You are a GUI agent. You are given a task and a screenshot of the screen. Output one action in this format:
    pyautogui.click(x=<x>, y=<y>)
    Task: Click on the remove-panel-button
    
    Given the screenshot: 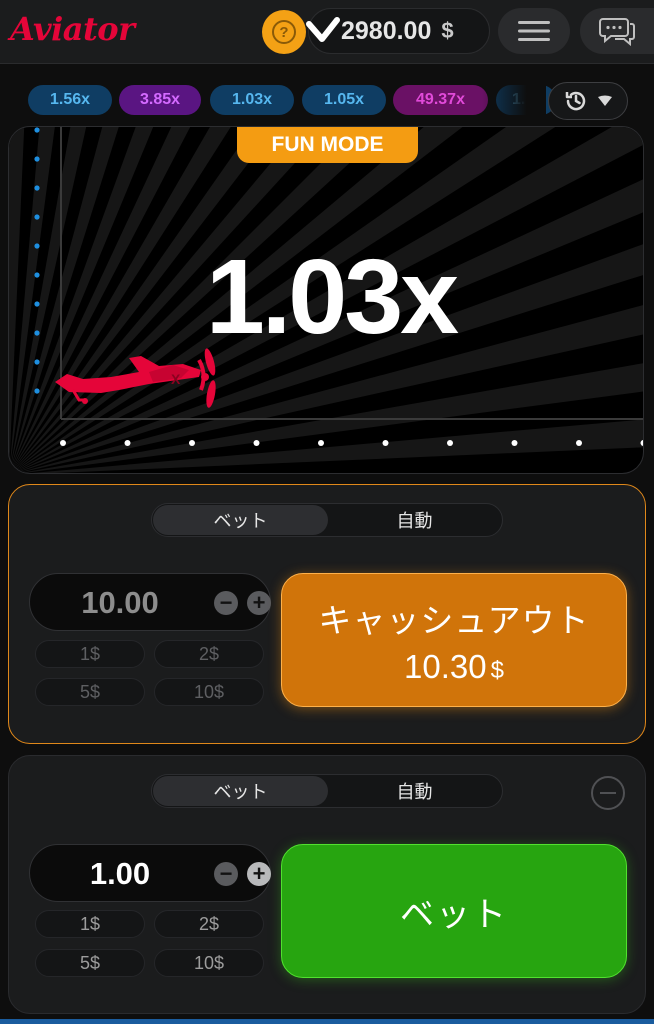 What is the action you would take?
    pyautogui.click(x=608, y=793)
    